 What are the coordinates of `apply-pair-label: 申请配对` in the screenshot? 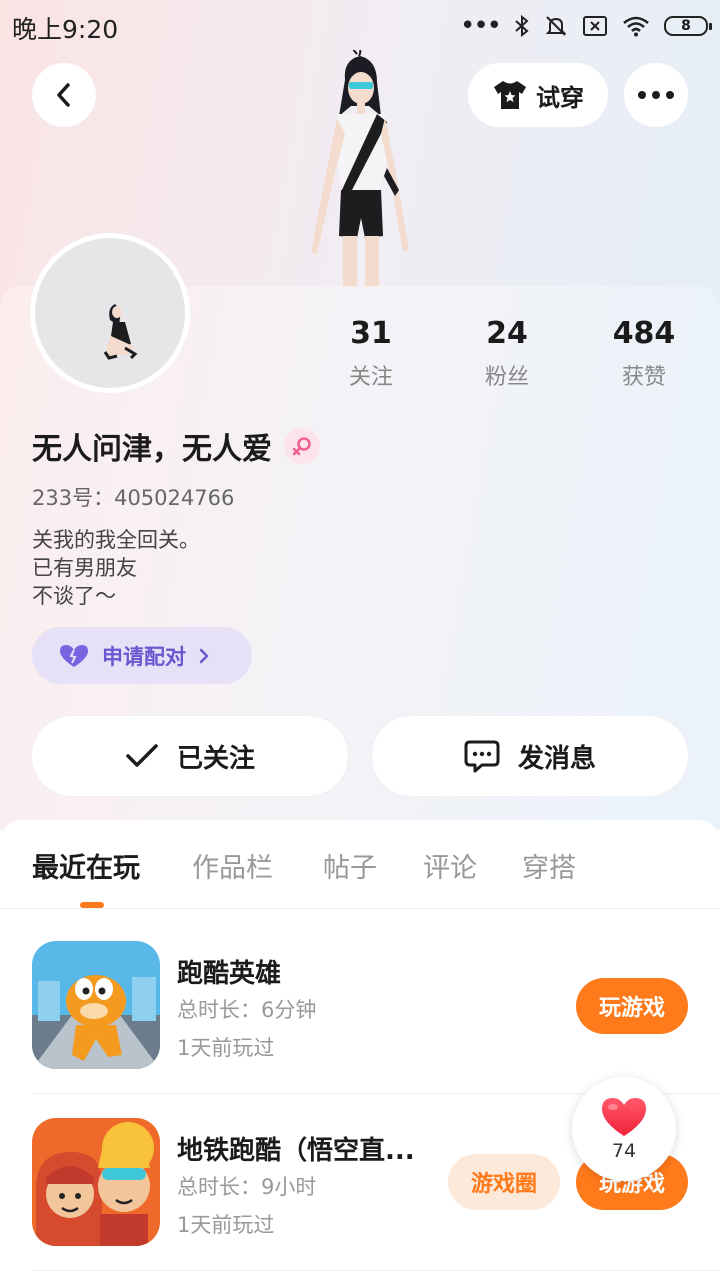 It's located at (144, 656).